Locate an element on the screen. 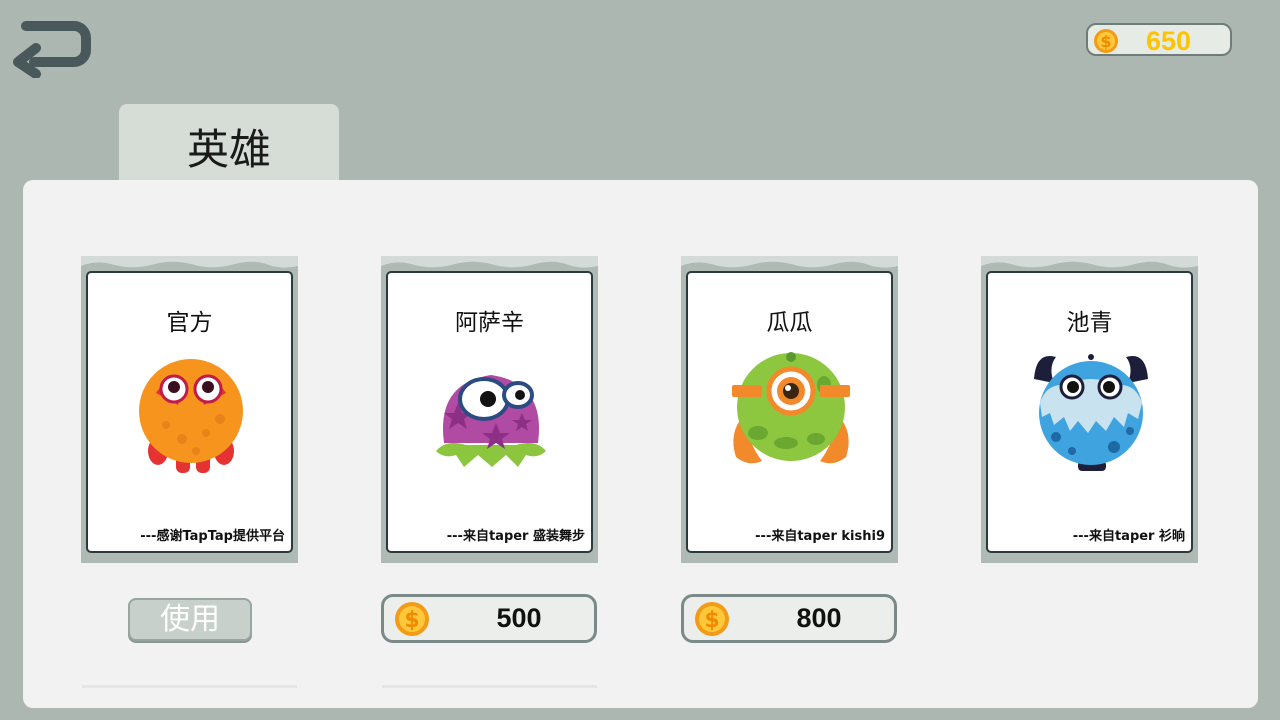 The width and height of the screenshot is (1280, 720). tab-heroes: 英雄 is located at coordinates (229, 144).